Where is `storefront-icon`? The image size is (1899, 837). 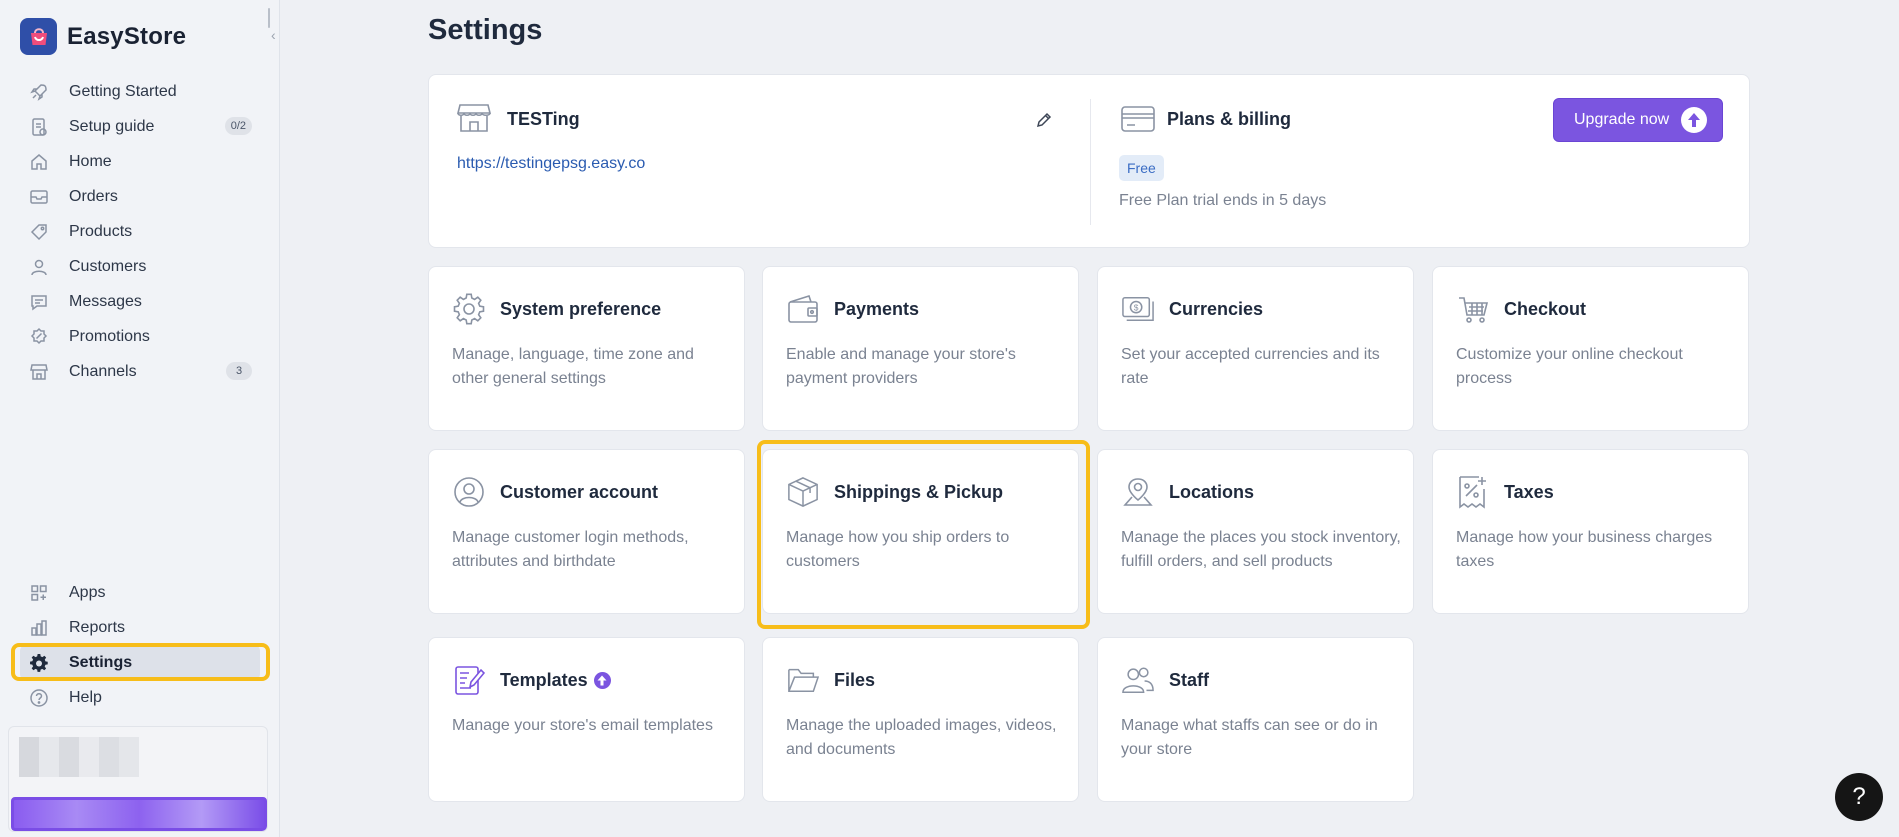 storefront-icon is located at coordinates (474, 120).